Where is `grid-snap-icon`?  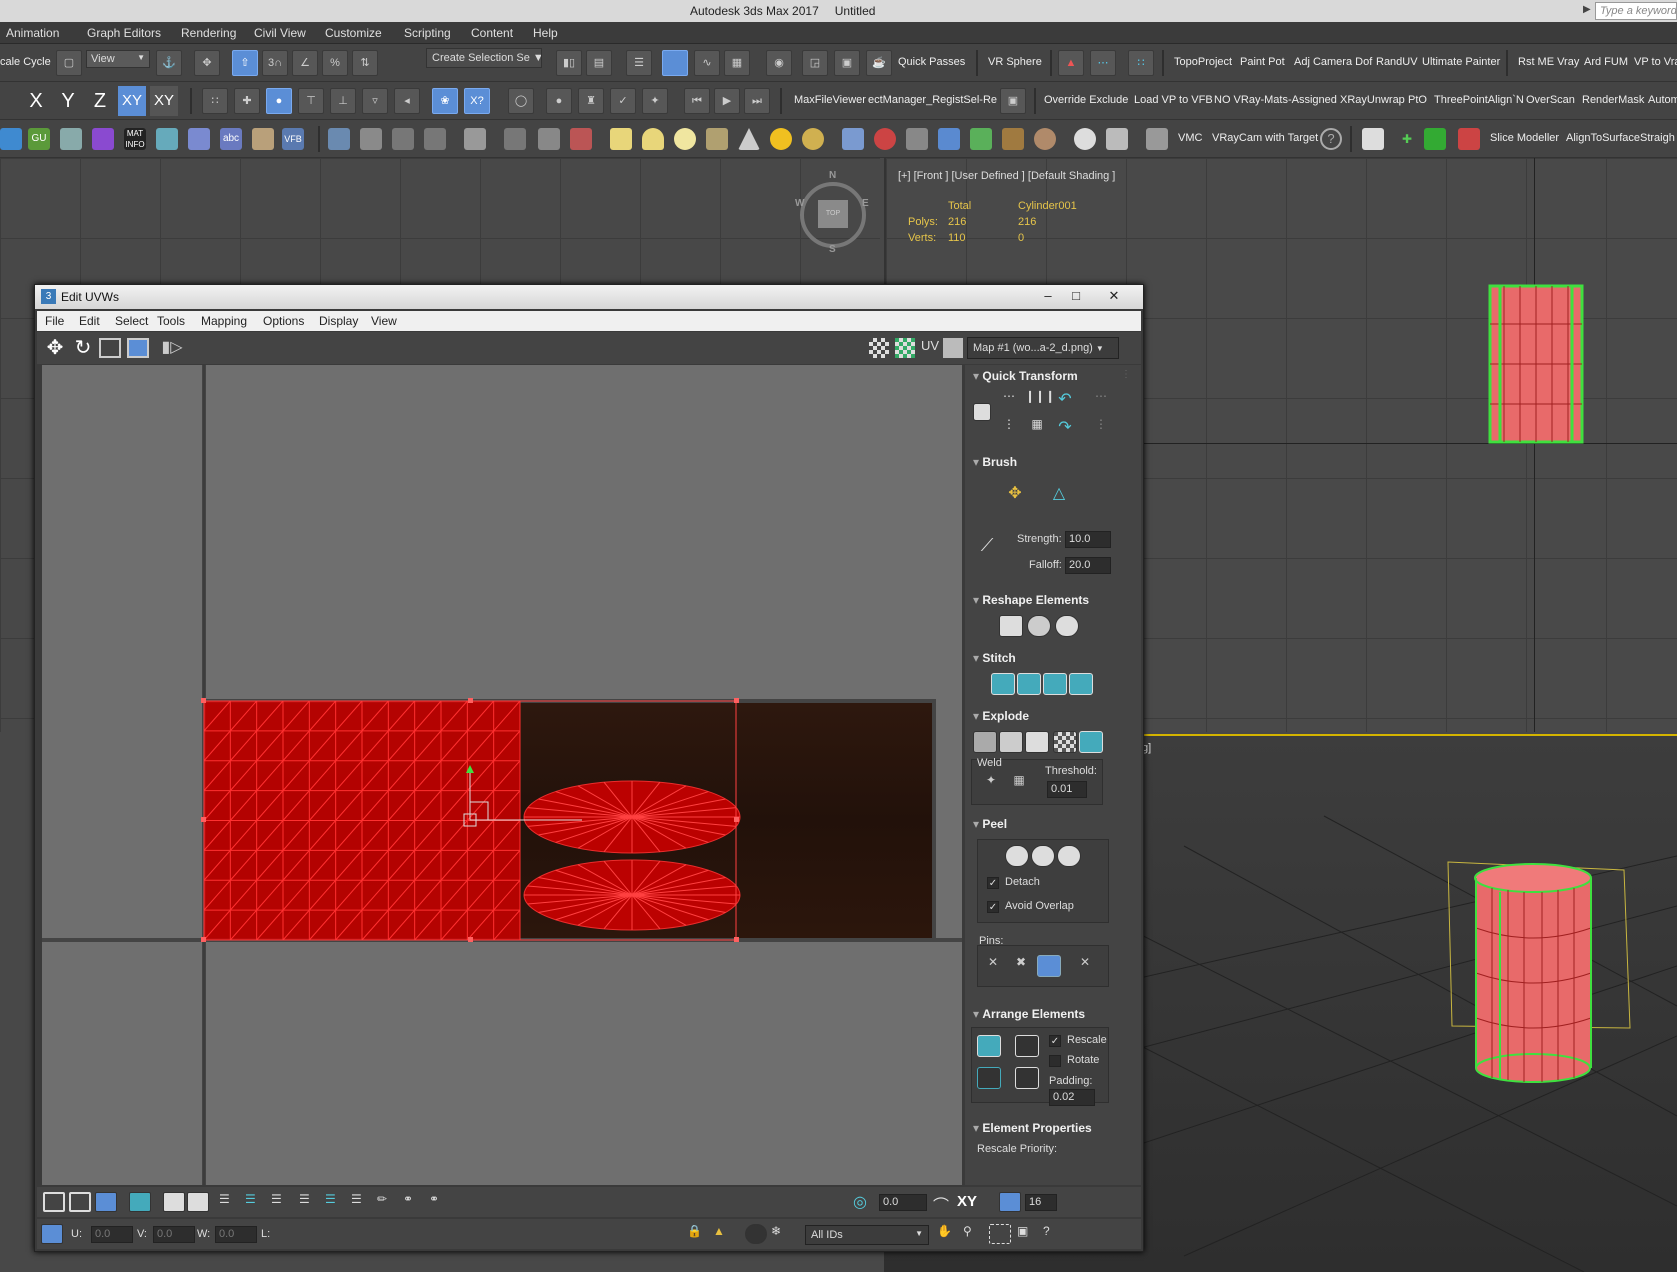
grid-snap-icon is located at coordinates (1010, 1202).